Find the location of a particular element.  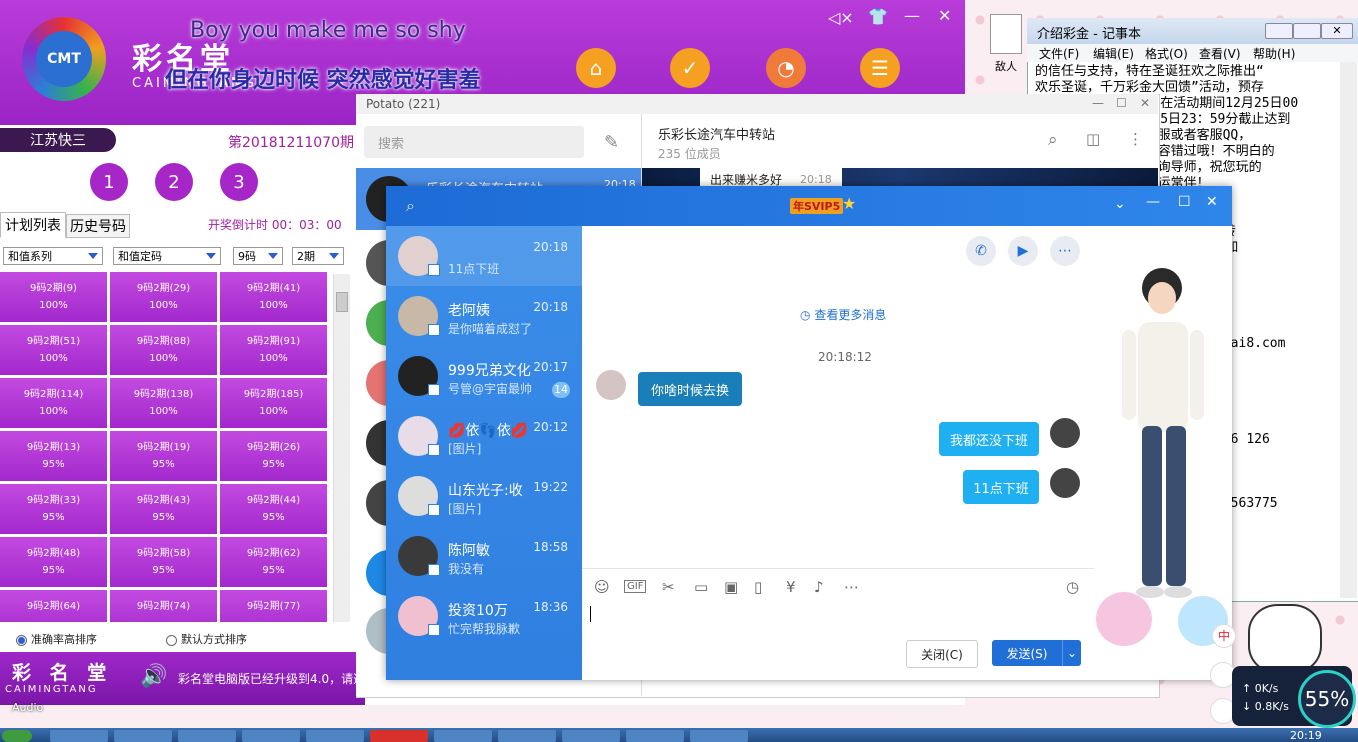

more-vertical-icon: ⋮ is located at coordinates (1135, 139).